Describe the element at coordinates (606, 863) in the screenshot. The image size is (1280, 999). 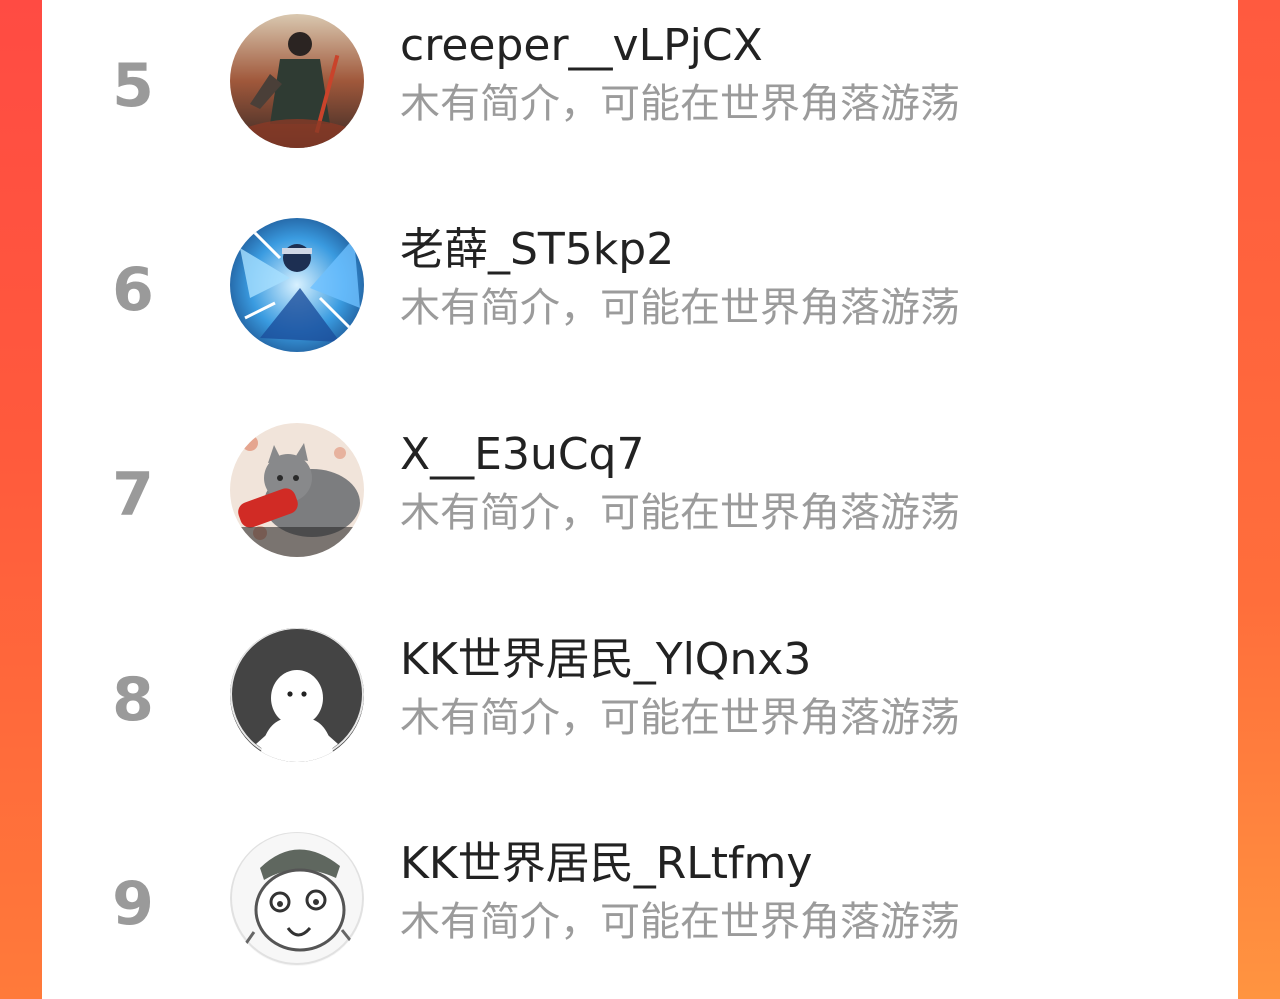
I see `username: KK世界居民_RLtfmy` at that location.